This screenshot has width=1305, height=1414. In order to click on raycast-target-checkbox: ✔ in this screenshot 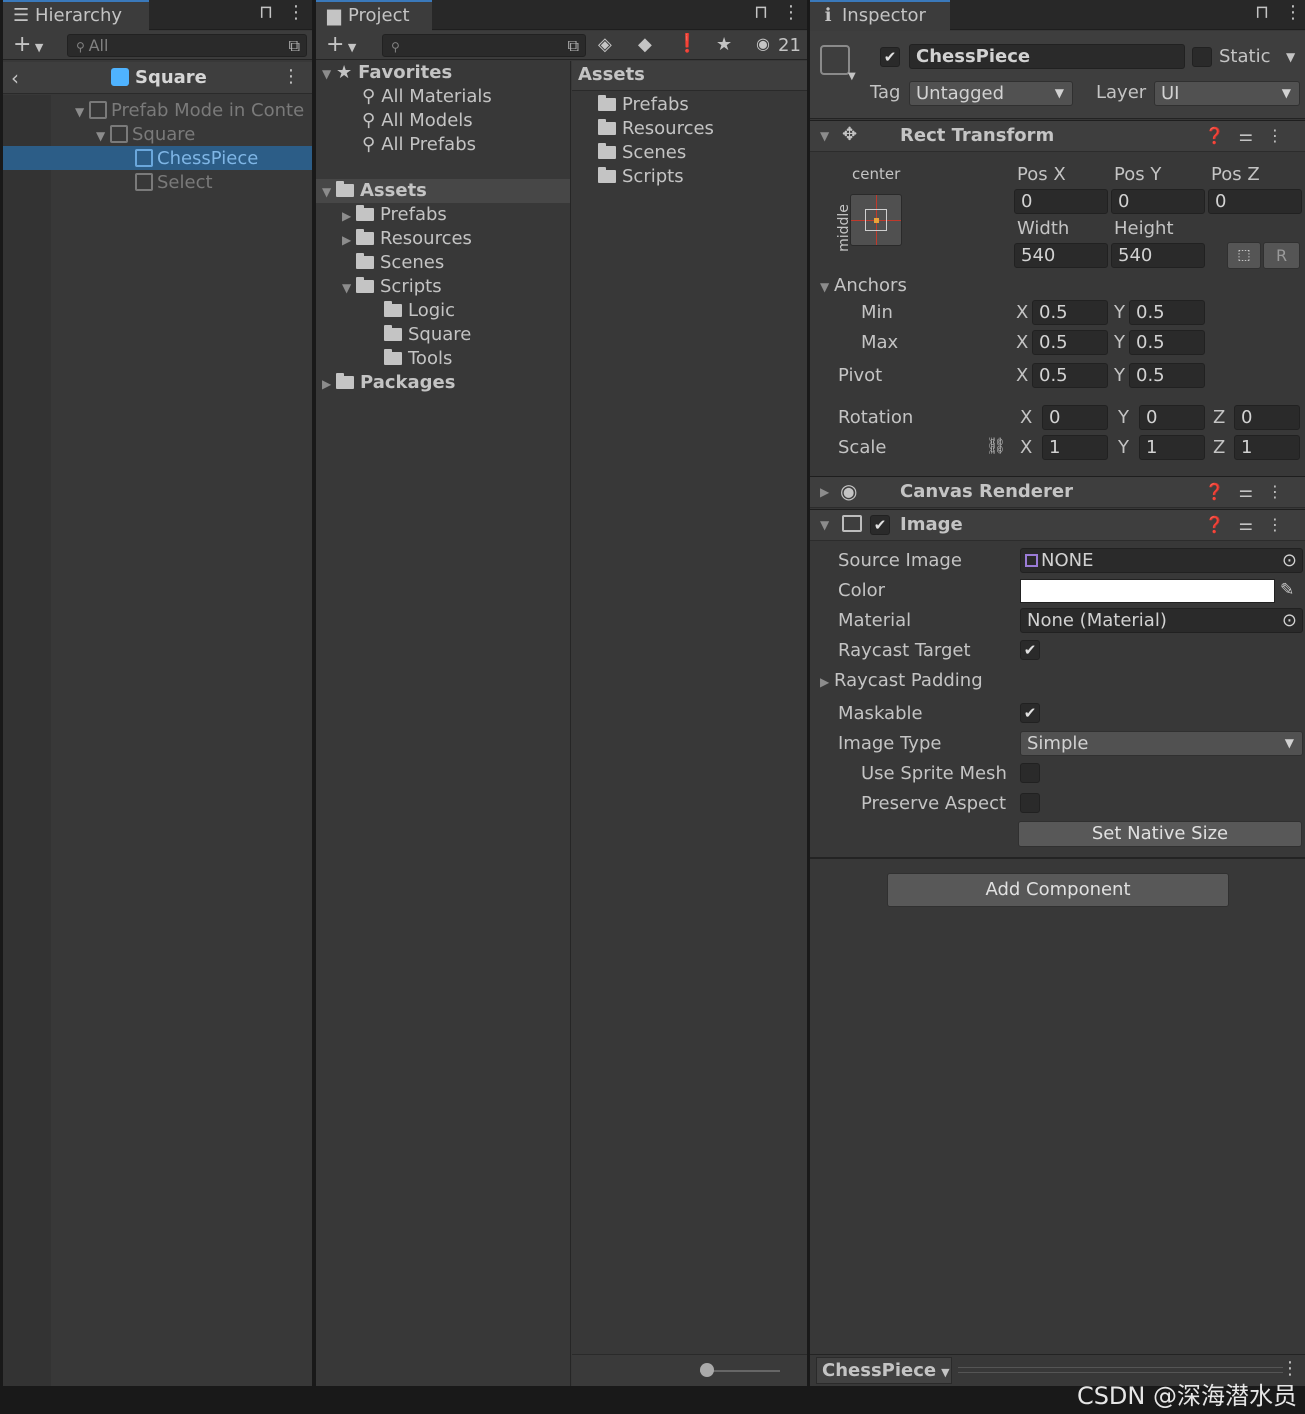, I will do `click(1030, 650)`.